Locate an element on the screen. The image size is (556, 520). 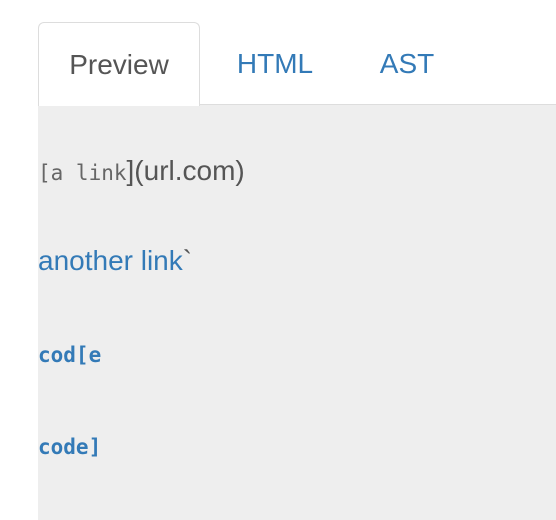
plain-text: ](url.com) is located at coordinates (185, 170).